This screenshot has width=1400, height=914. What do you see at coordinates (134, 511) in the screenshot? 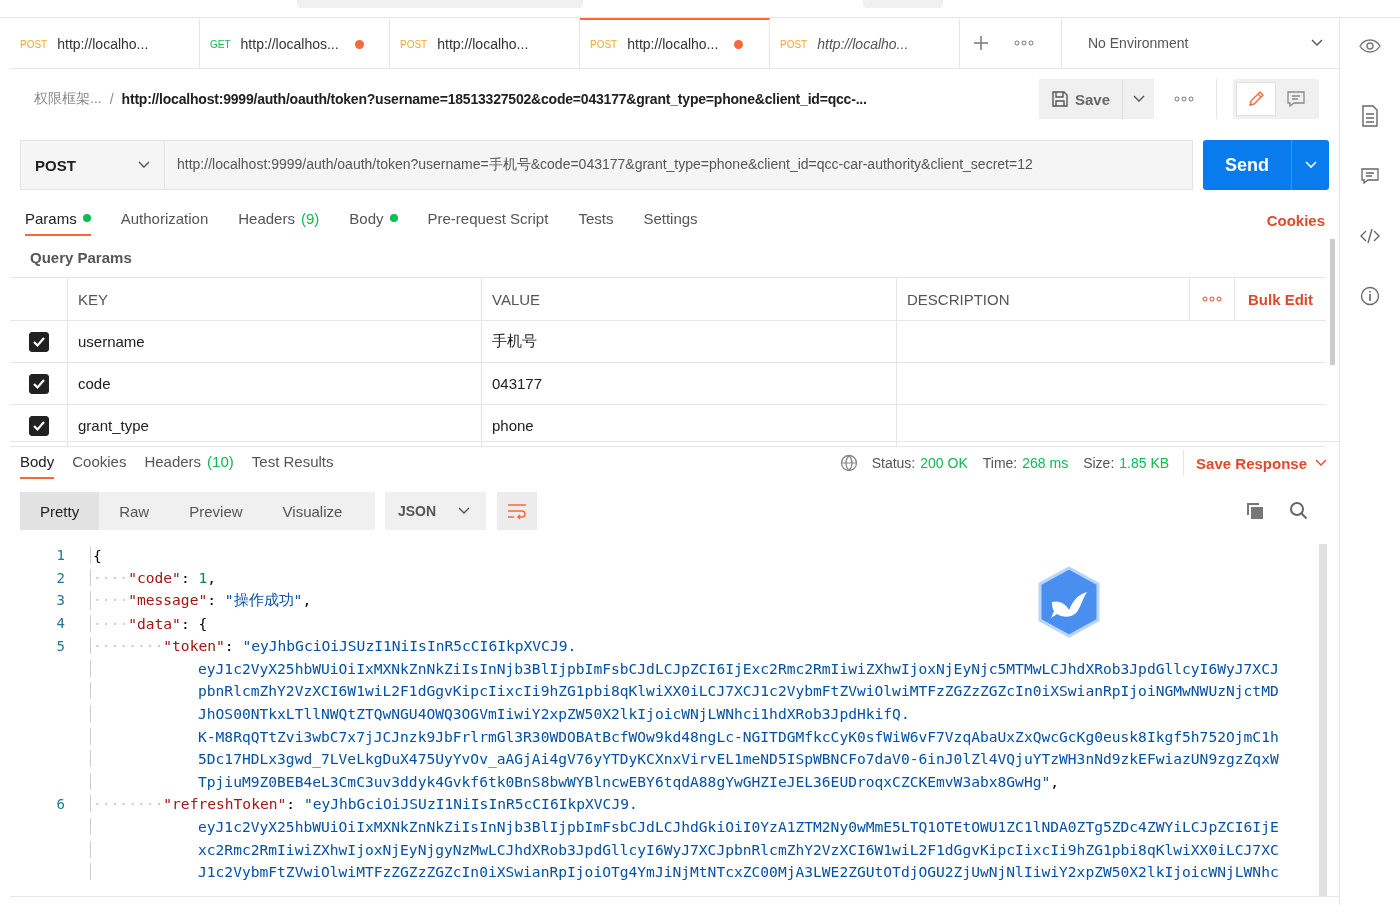
I see `view-mode-tab: Raw` at bounding box center [134, 511].